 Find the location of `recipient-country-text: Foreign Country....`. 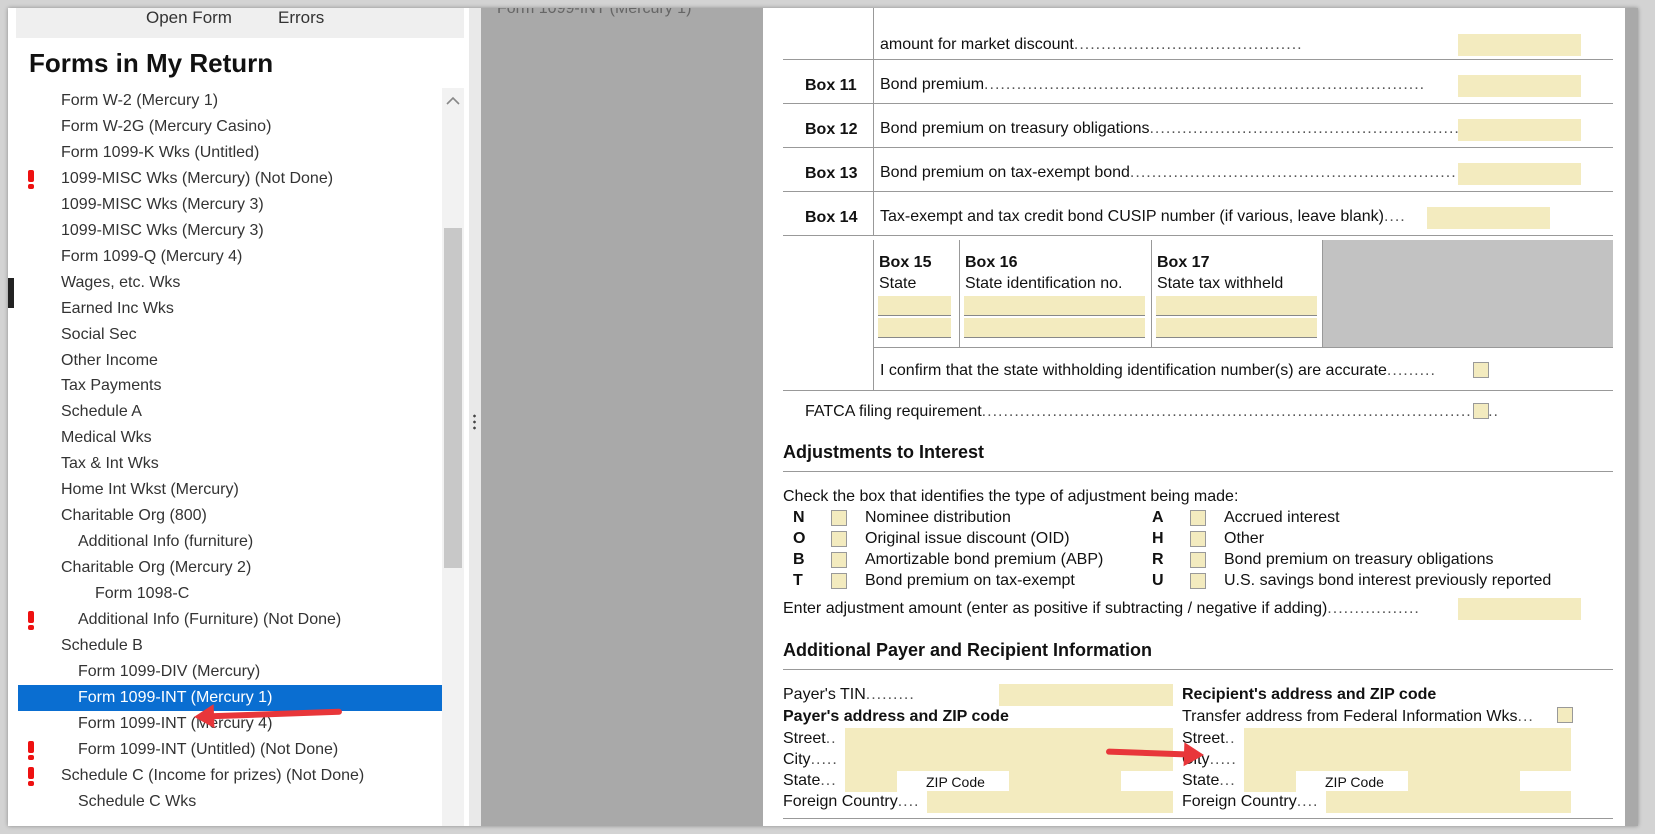

recipient-country-text: Foreign Country.... is located at coordinates (1250, 802).